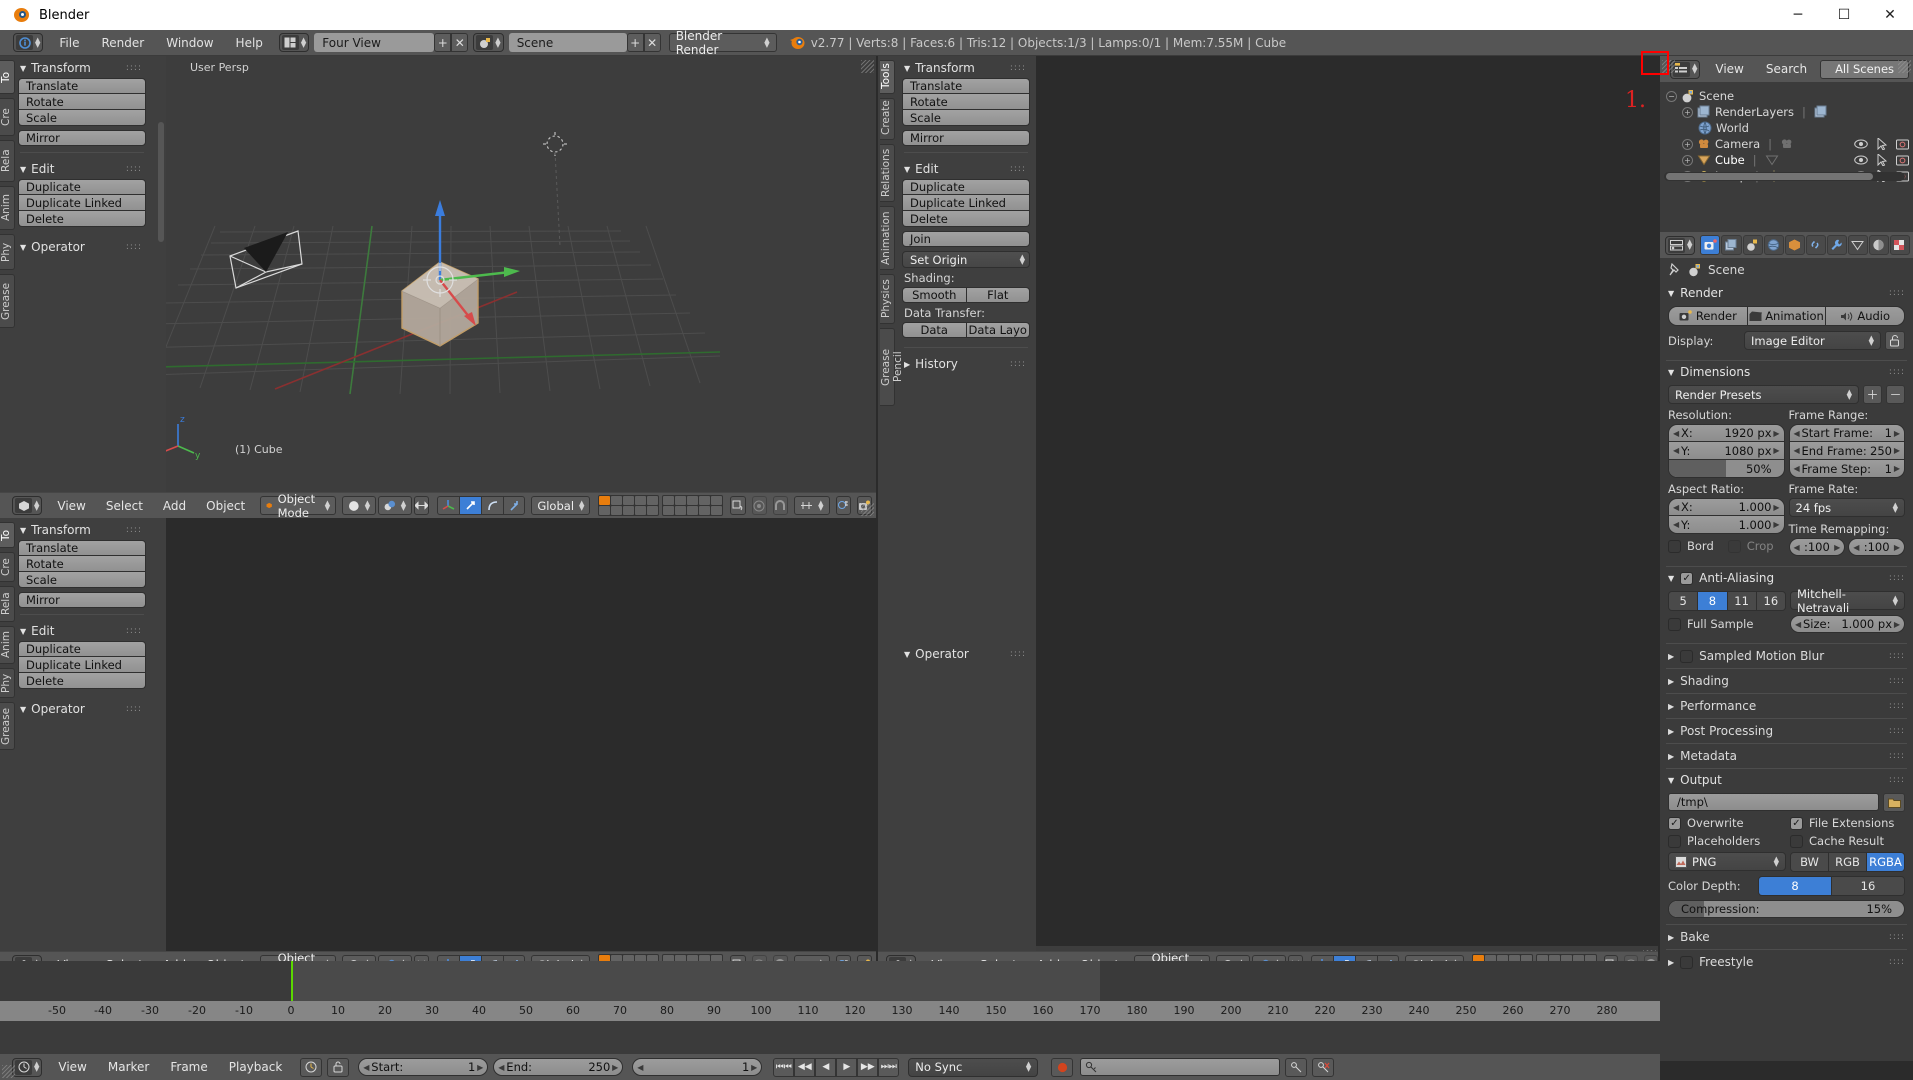  Describe the element at coordinates (82, 138) in the screenshot. I see `mirror-button-1: Mirror` at that location.